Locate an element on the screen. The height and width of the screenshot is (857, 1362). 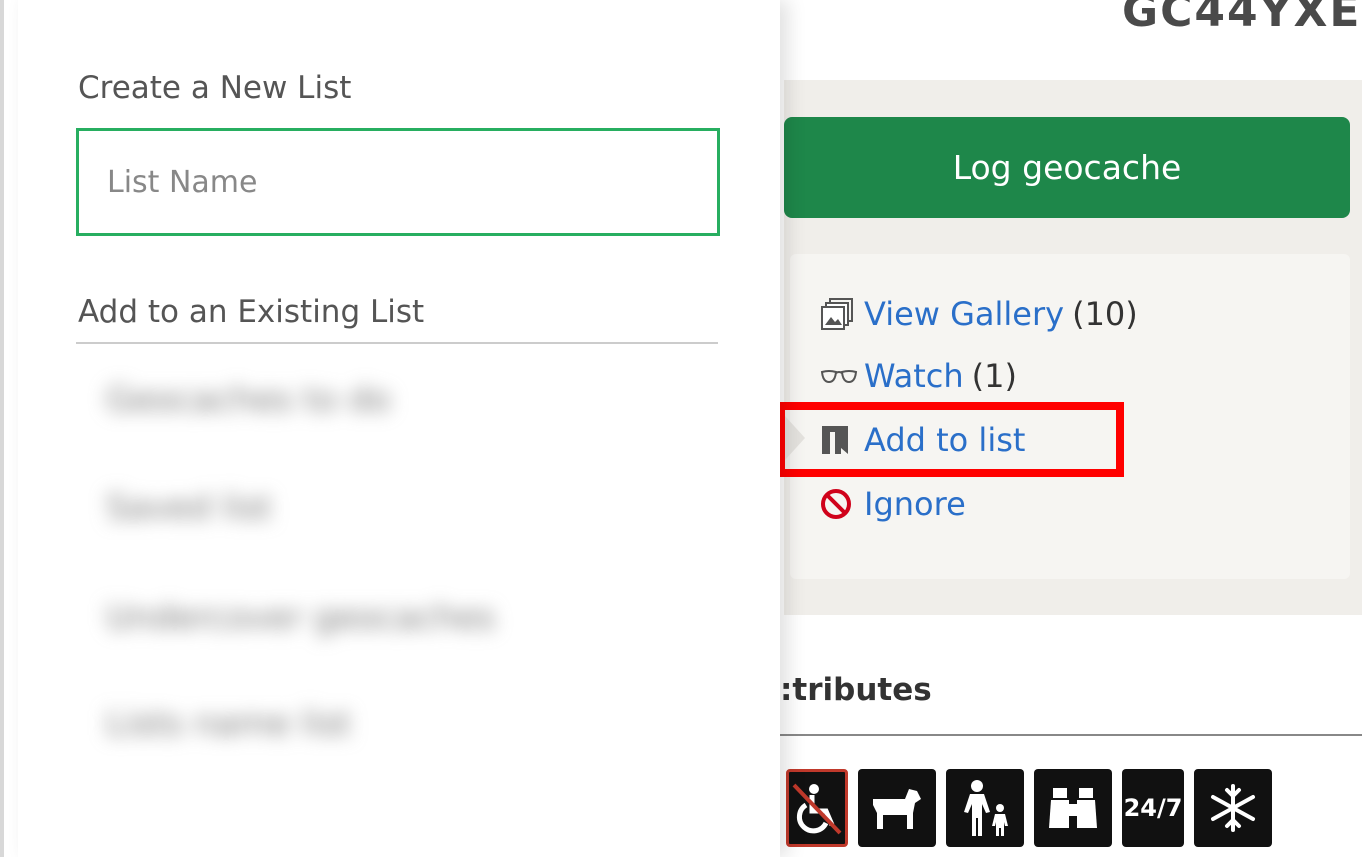
existing-list-label: Add to an Existing List is located at coordinates (251, 312).